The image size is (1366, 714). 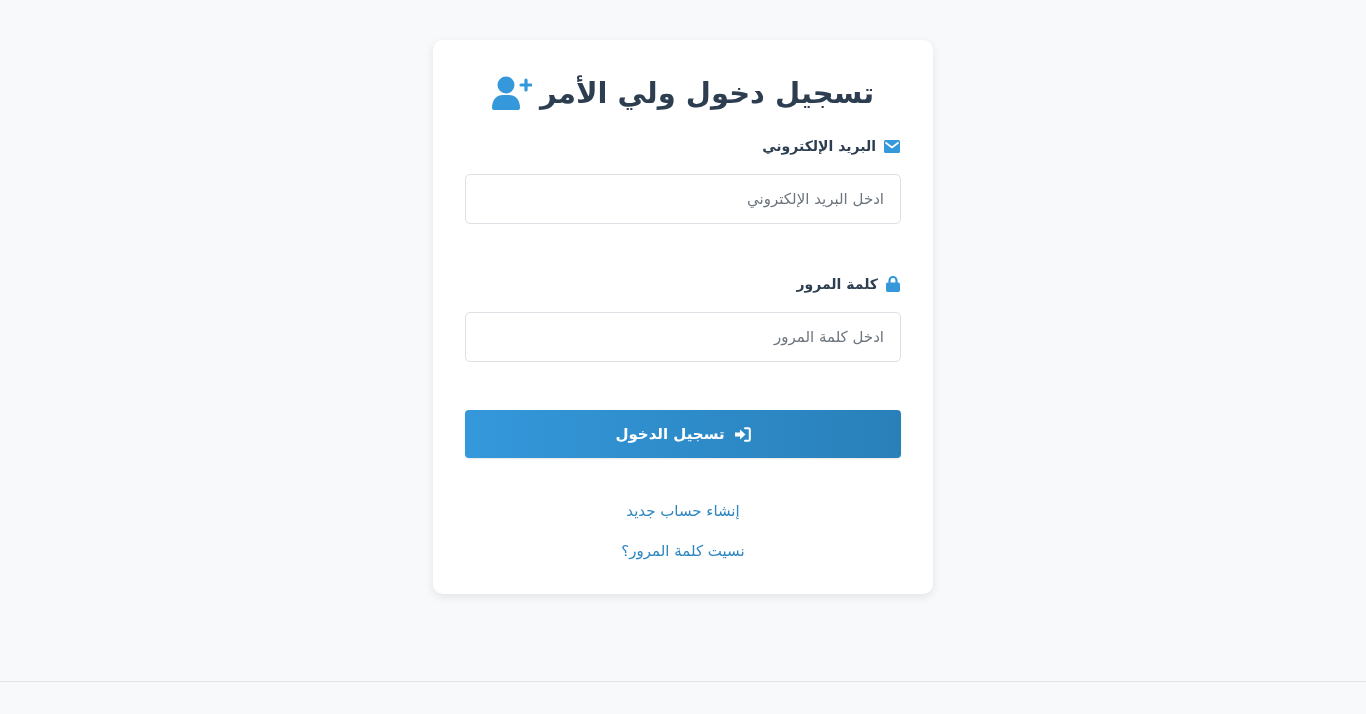 I want to click on user-plus-icon, so click(x=511, y=93).